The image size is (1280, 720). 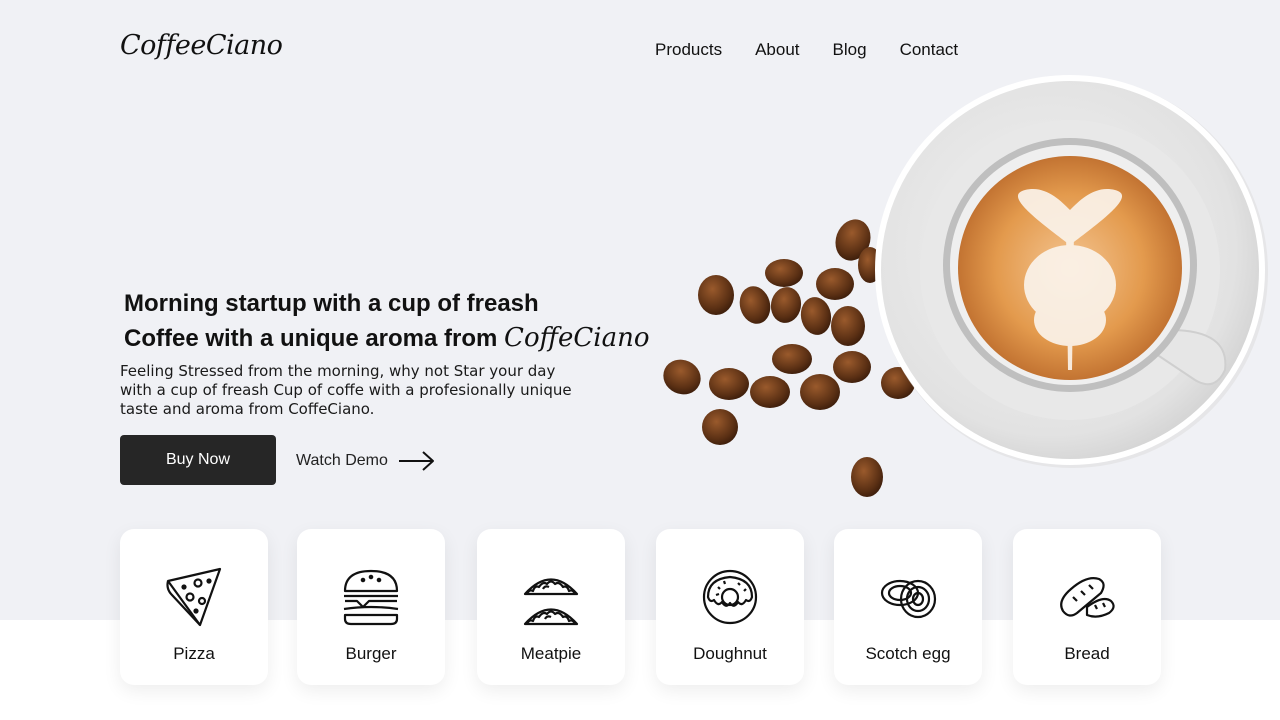 I want to click on category-label-meatpie: Meatpie, so click(x=551, y=653).